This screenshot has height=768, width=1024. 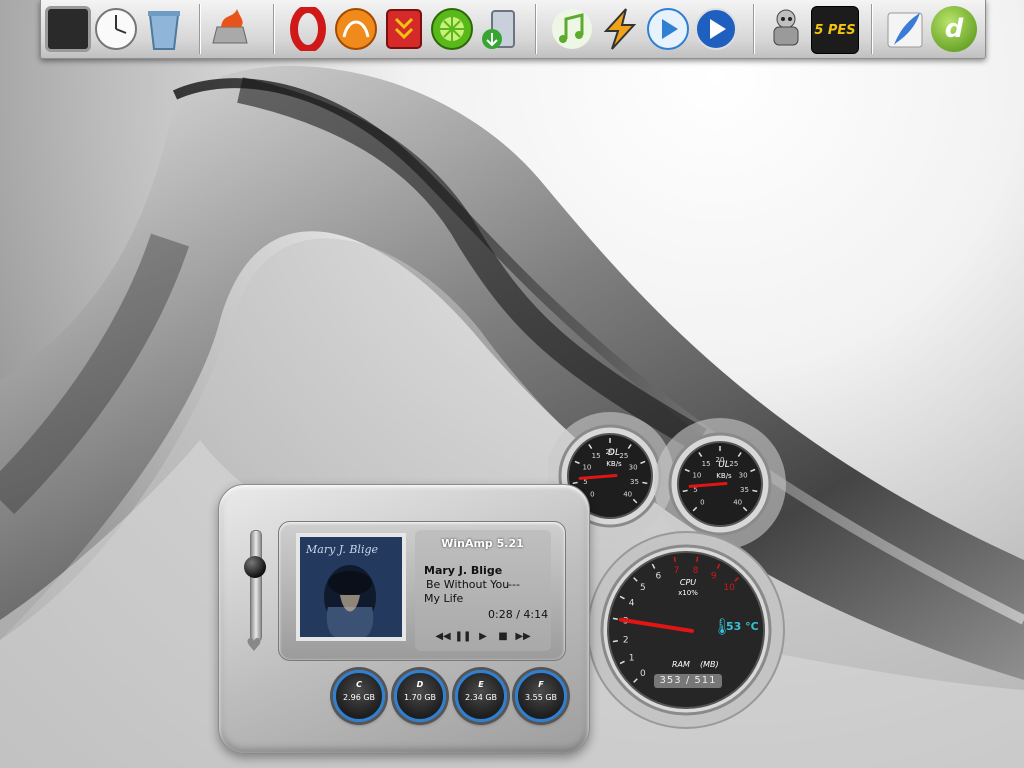 What do you see at coordinates (359, 684) in the screenshot?
I see `drive-letter: C` at bounding box center [359, 684].